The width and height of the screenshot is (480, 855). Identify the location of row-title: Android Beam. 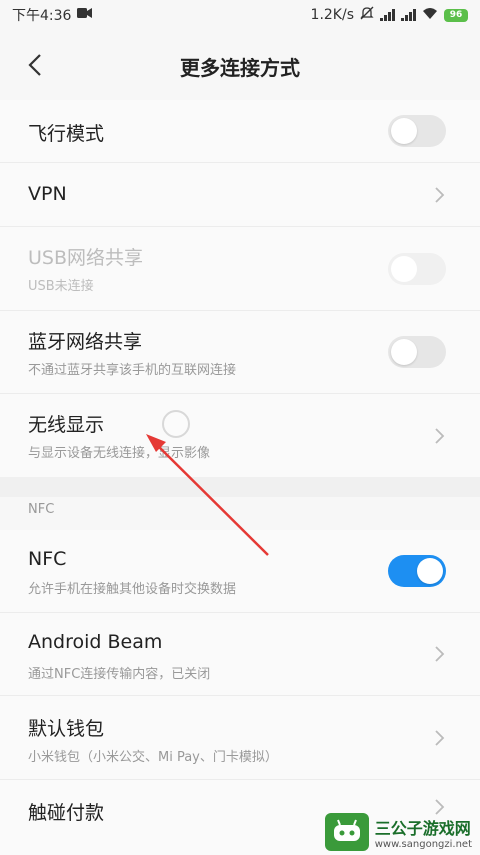
(95, 642).